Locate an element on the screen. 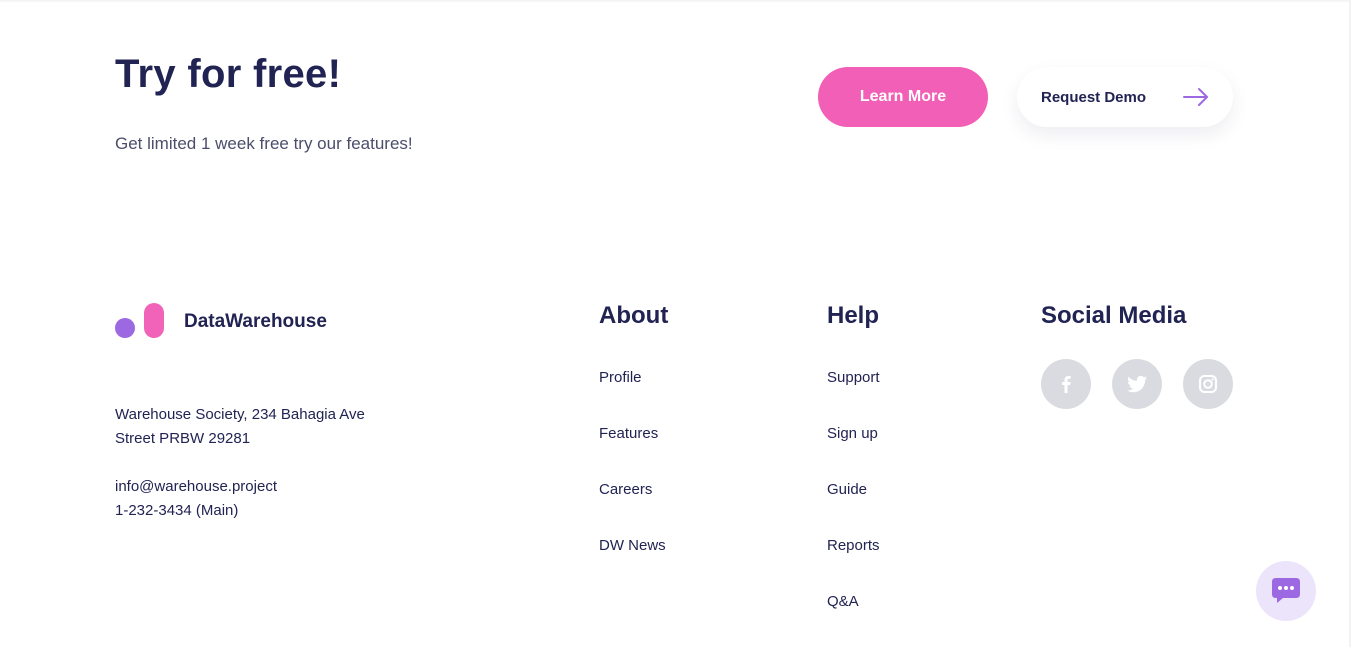  facebook-icon is located at coordinates (1066, 384).